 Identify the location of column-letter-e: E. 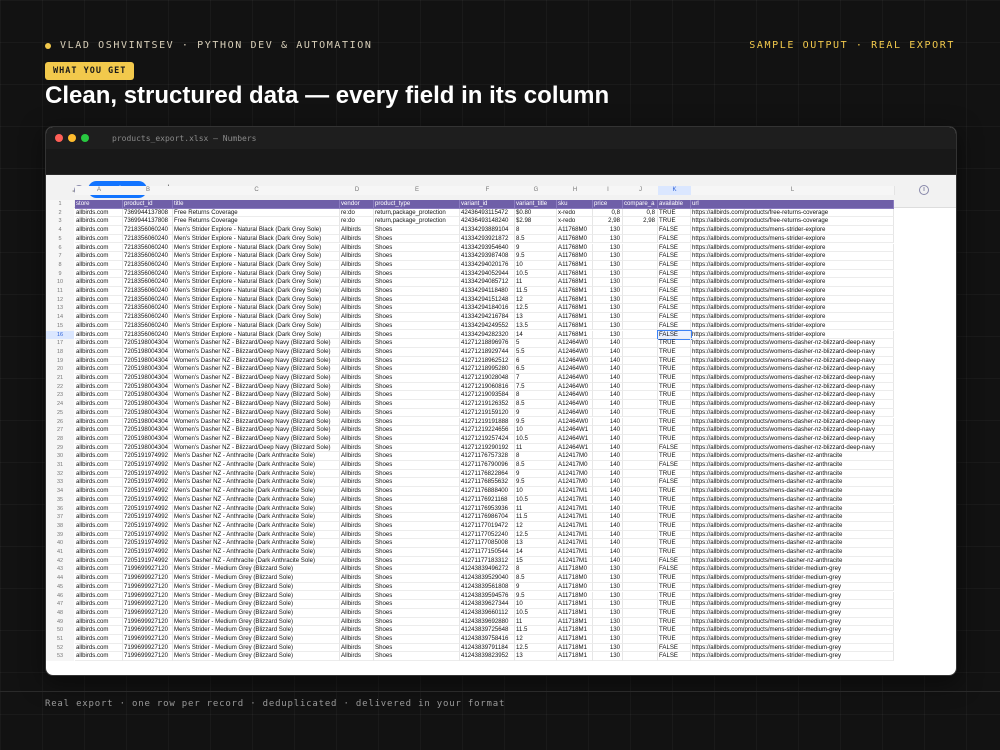
(417, 190).